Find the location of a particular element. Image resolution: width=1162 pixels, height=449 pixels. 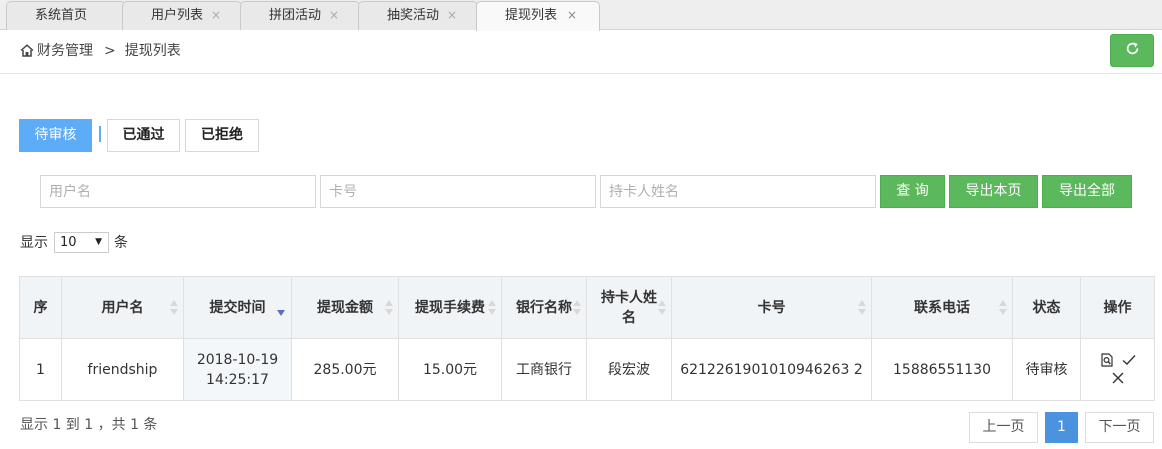

cell-phone: 15886551130 is located at coordinates (942, 369).